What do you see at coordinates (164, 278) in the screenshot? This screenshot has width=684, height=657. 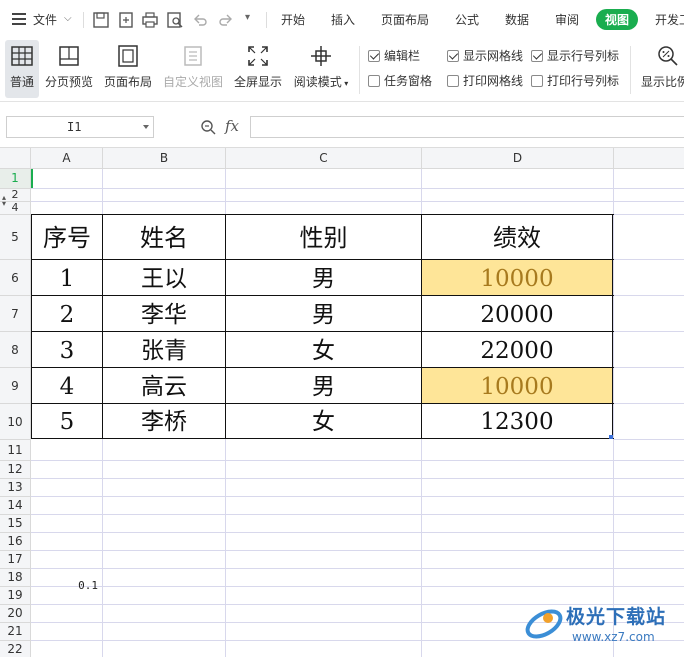 I see `cell-b6: 王以` at bounding box center [164, 278].